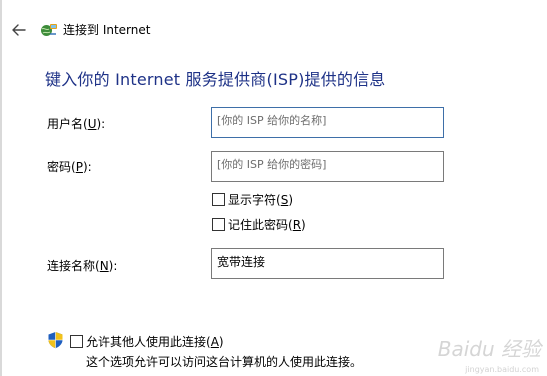 The image size is (547, 376). Describe the element at coordinates (272, 120) in the screenshot. I see `username-placeholder: [你的 ISP 给你的名称]` at that location.